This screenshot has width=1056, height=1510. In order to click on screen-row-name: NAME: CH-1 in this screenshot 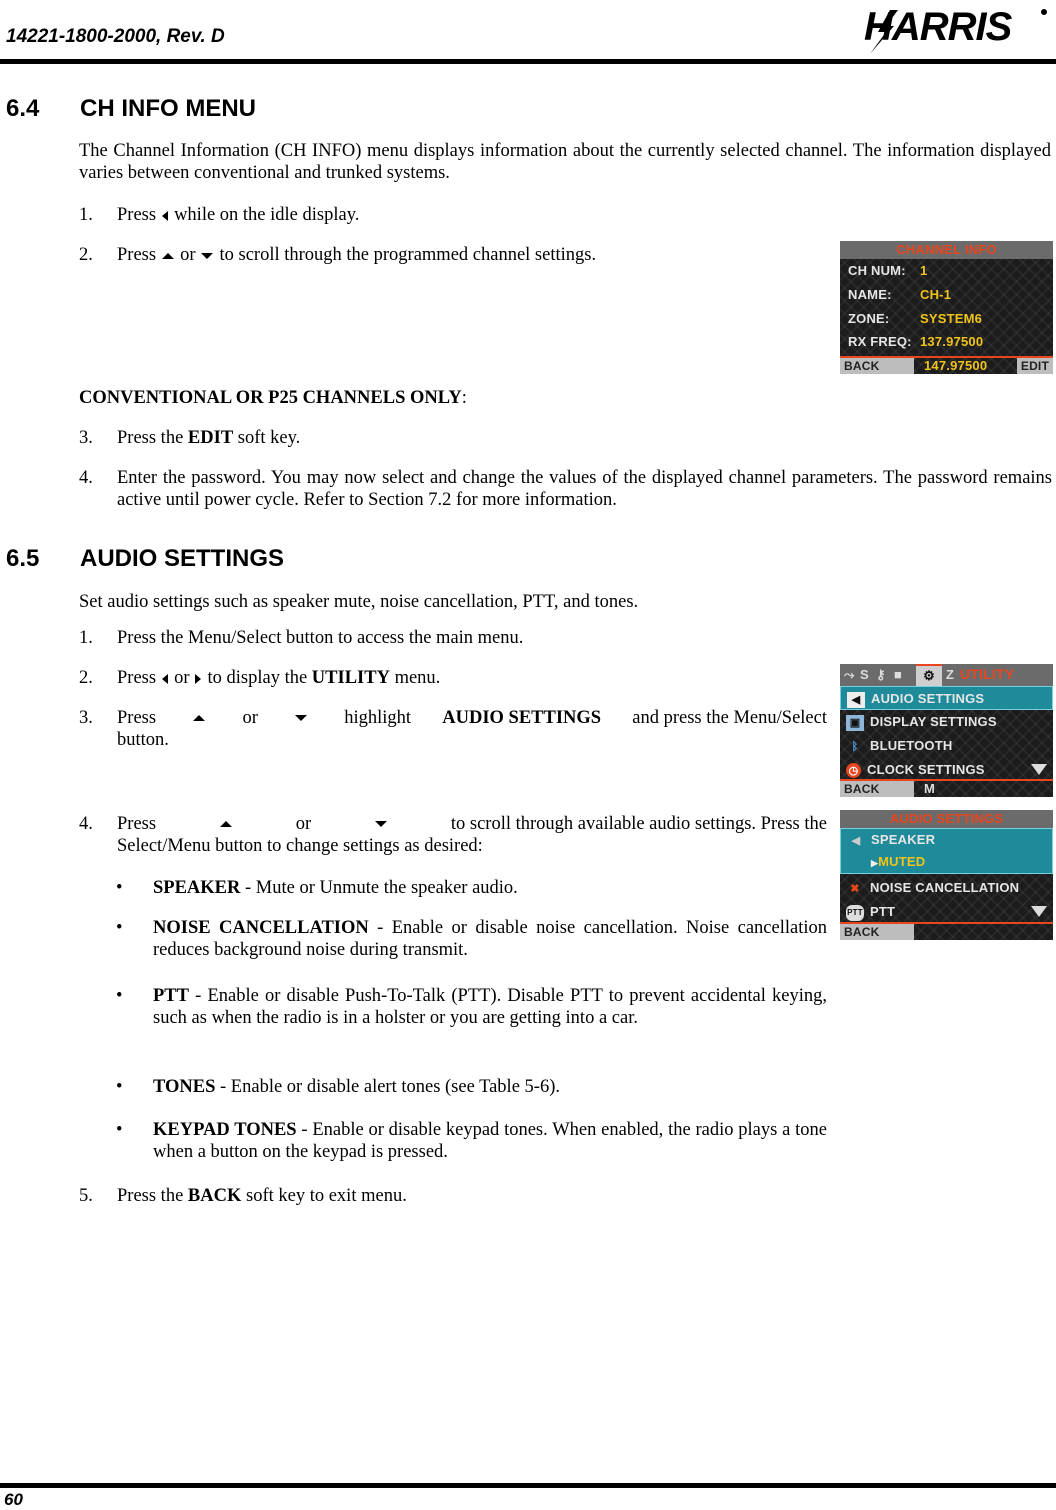, I will do `click(900, 294)`.